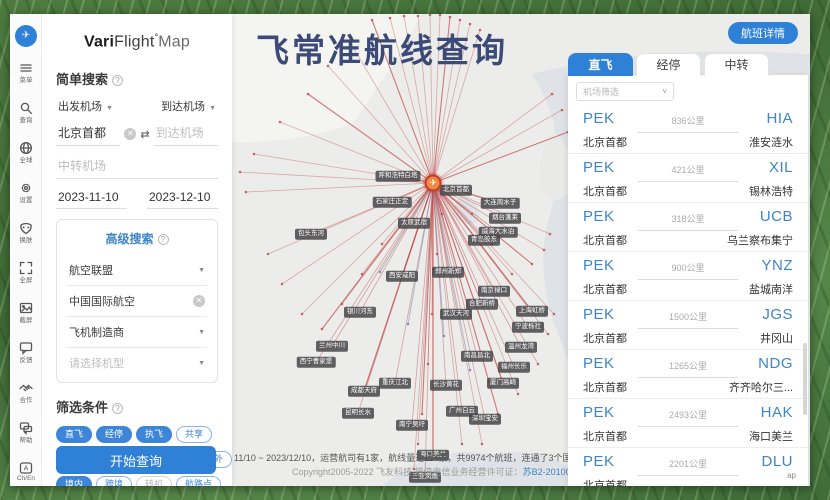 The height and width of the screenshot is (500, 830). Describe the element at coordinates (114, 435) in the screenshot. I see `filter-chip: 经停` at that location.